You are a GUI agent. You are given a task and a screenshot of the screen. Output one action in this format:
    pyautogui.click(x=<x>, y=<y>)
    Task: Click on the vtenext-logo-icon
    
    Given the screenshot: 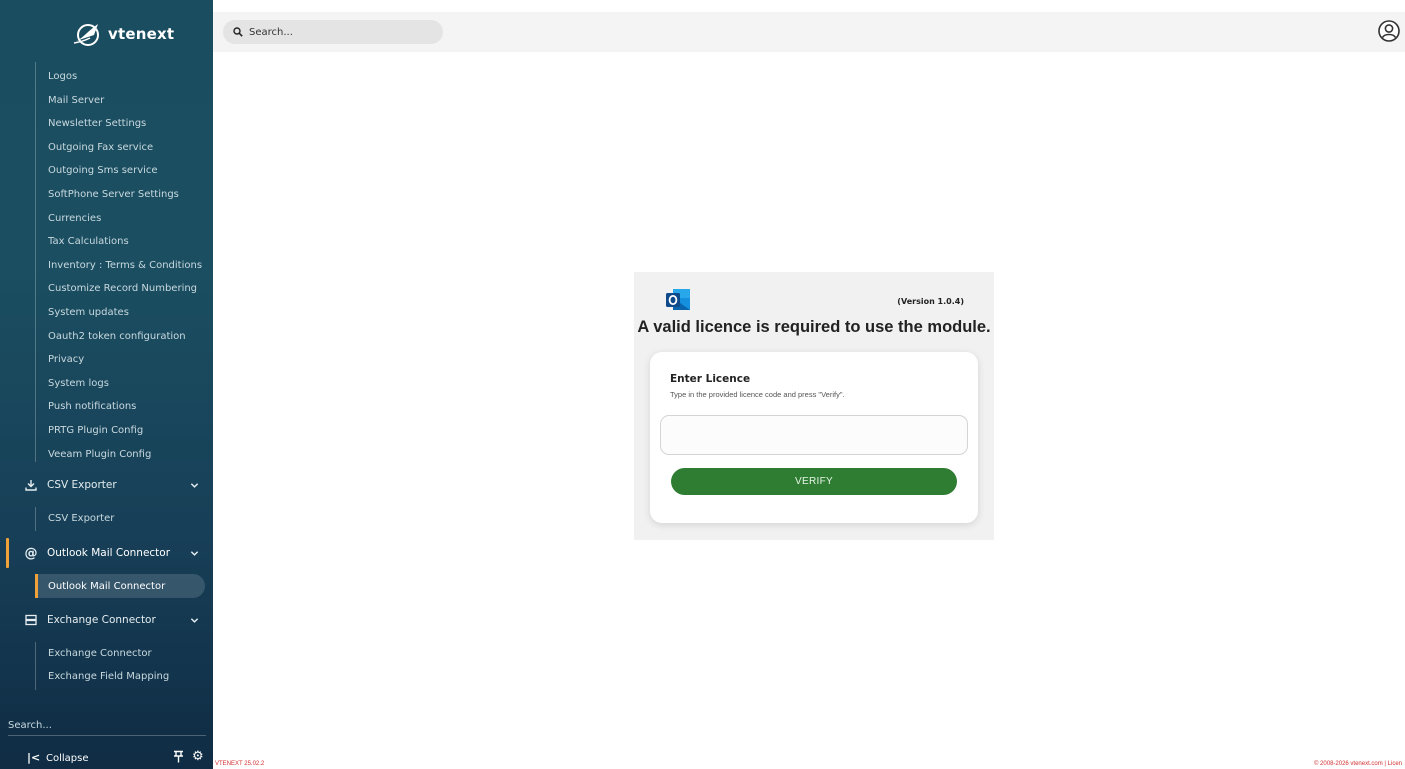 What is the action you would take?
    pyautogui.click(x=86, y=35)
    